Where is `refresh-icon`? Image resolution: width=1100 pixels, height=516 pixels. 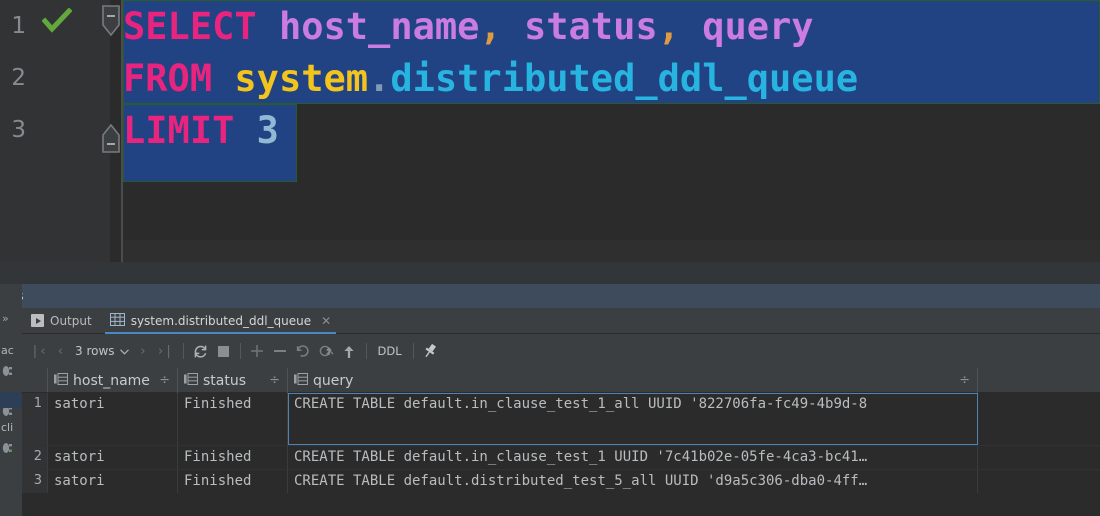 refresh-icon is located at coordinates (200, 351).